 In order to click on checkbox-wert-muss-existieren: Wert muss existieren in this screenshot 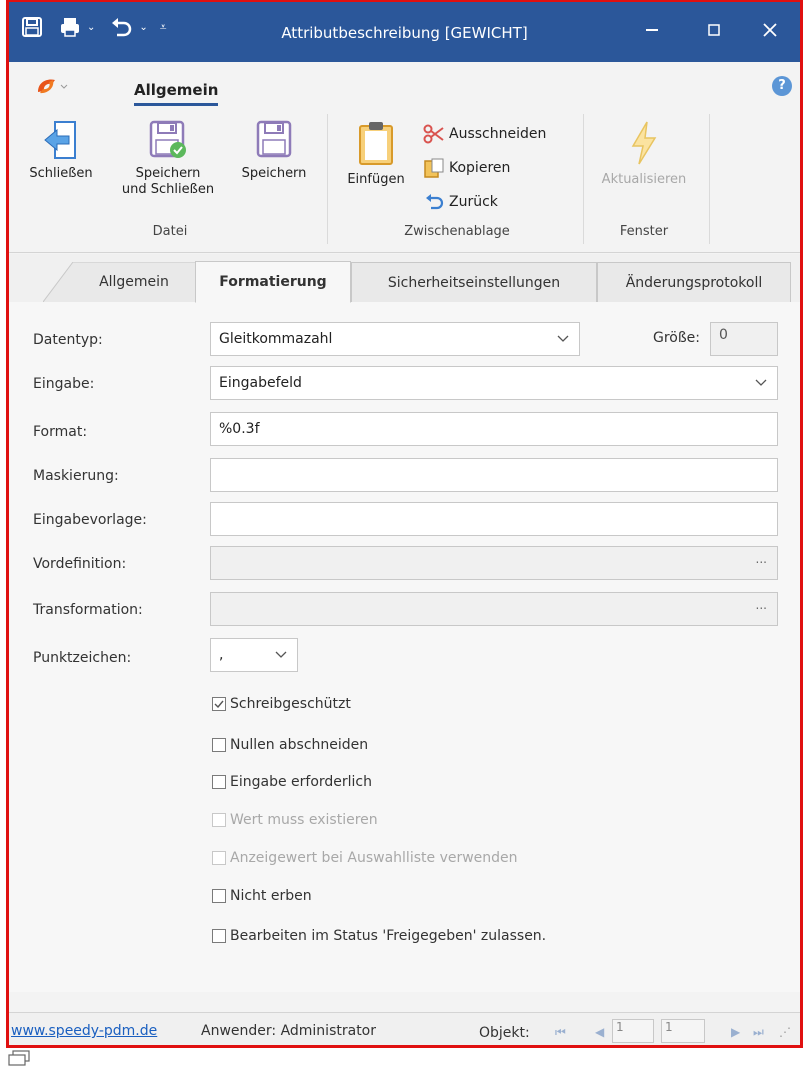, I will do `click(295, 820)`.